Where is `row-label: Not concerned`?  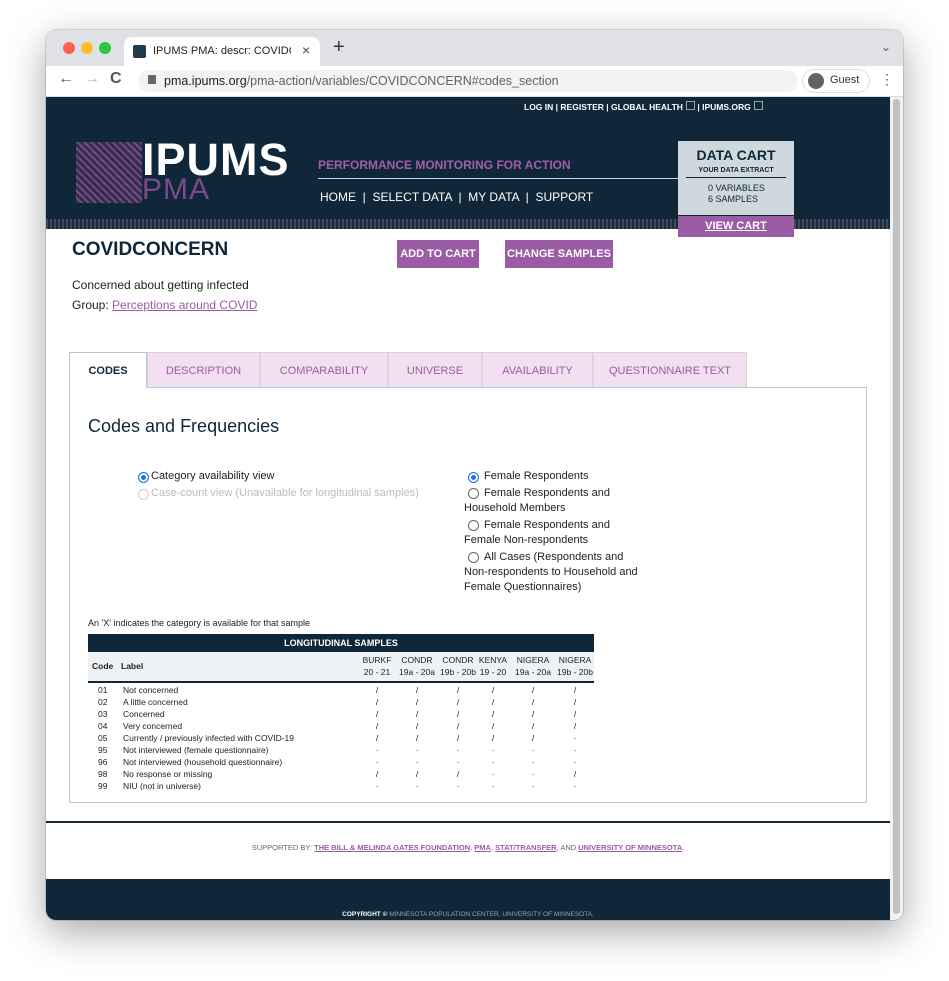
row-label: Not concerned is located at coordinates (151, 690).